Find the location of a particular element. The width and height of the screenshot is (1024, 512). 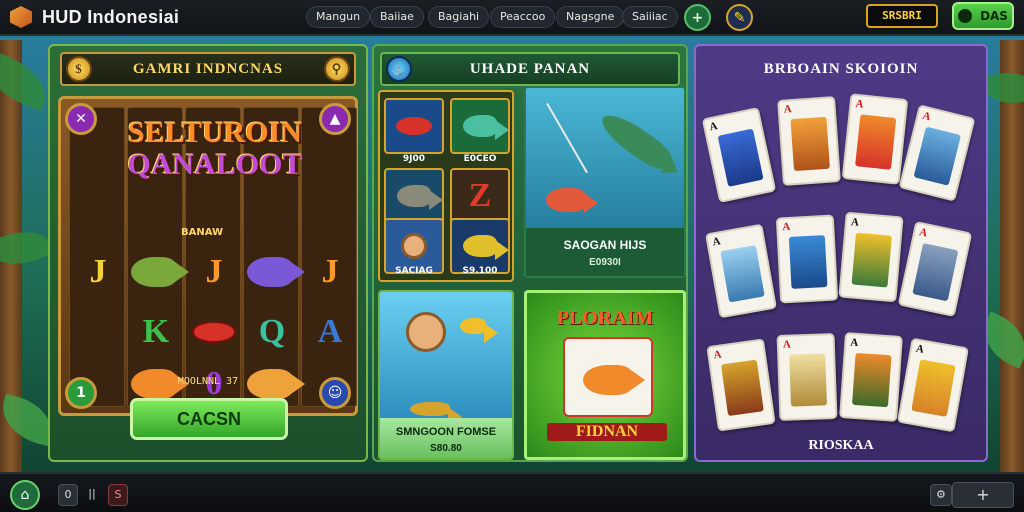

tree-trunk-right is located at coordinates (1012, 260).